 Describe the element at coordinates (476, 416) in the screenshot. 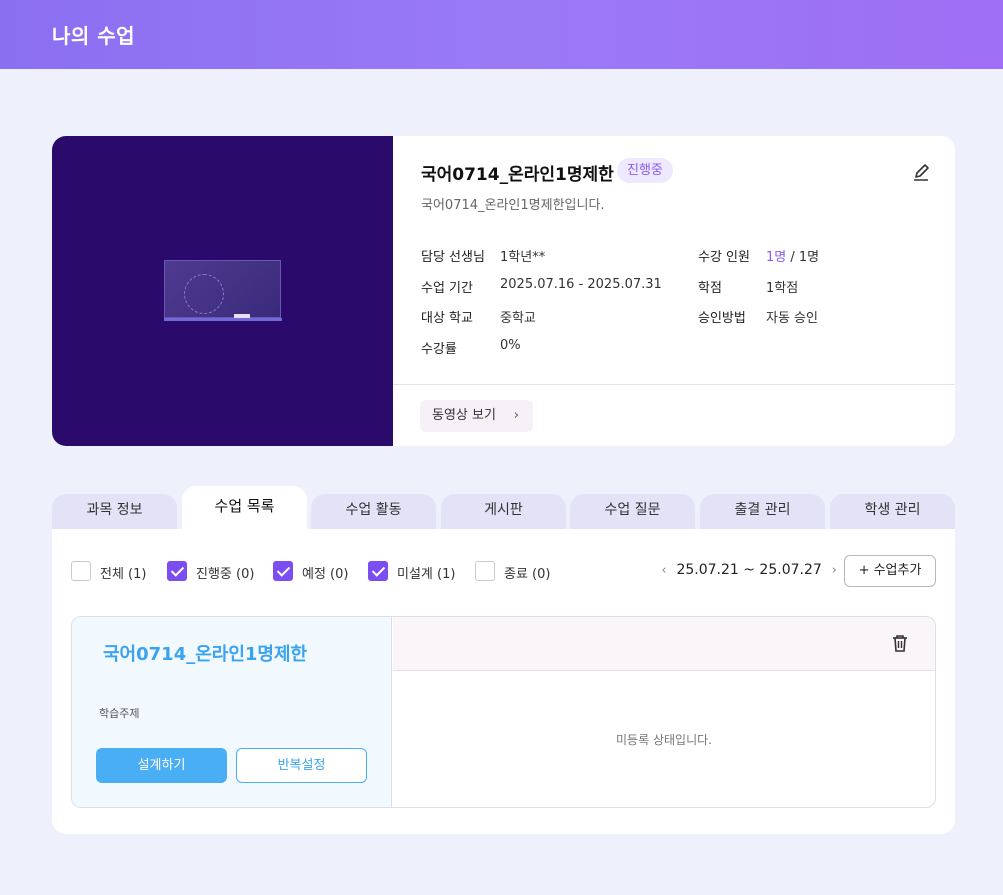

I see `view-video-button: 동영상 보기 ›` at that location.